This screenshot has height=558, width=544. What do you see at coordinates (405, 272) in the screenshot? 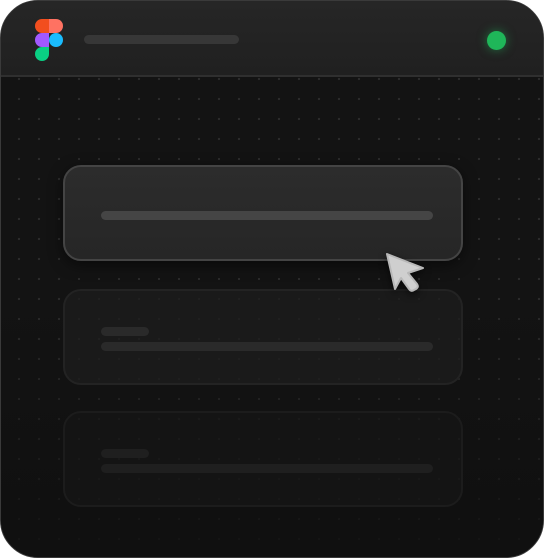
I see `cursor-arrow-icon` at bounding box center [405, 272].